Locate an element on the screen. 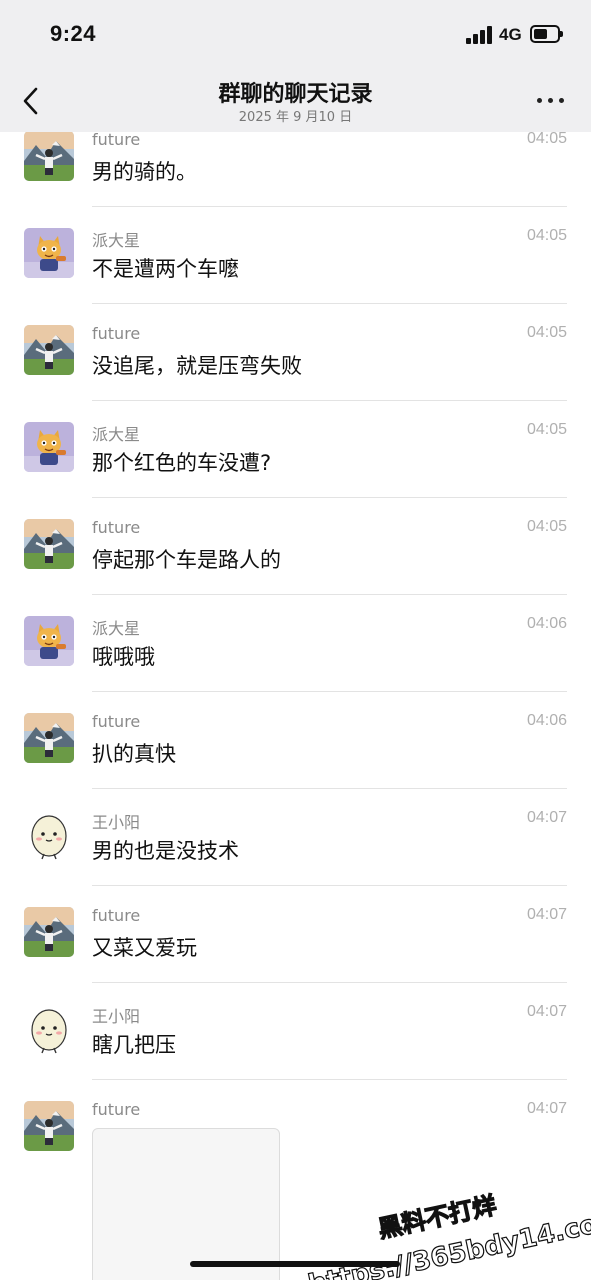 The height and width of the screenshot is (1280, 591). image-attachment is located at coordinates (186, 1204).